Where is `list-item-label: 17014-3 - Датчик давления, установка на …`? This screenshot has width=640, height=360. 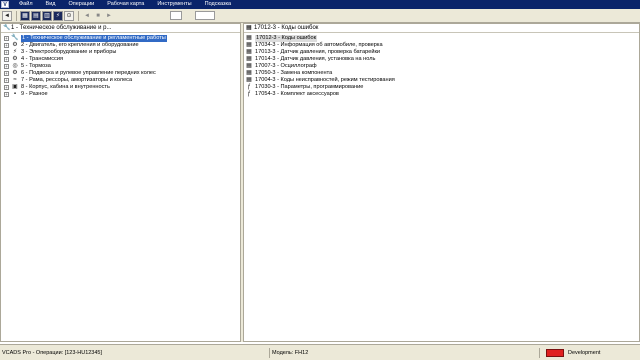
list-item-label: 17014-3 - Датчик давления, установка на … is located at coordinates (315, 59).